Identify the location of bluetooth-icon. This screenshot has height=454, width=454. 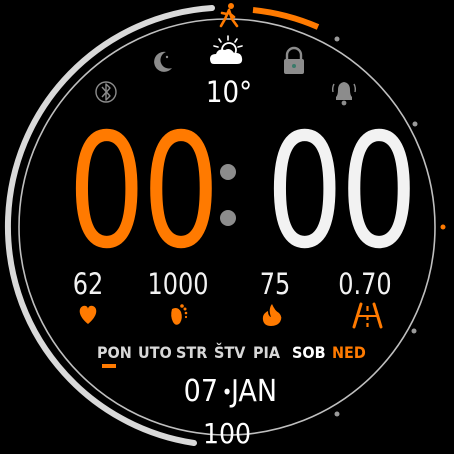
(106, 92).